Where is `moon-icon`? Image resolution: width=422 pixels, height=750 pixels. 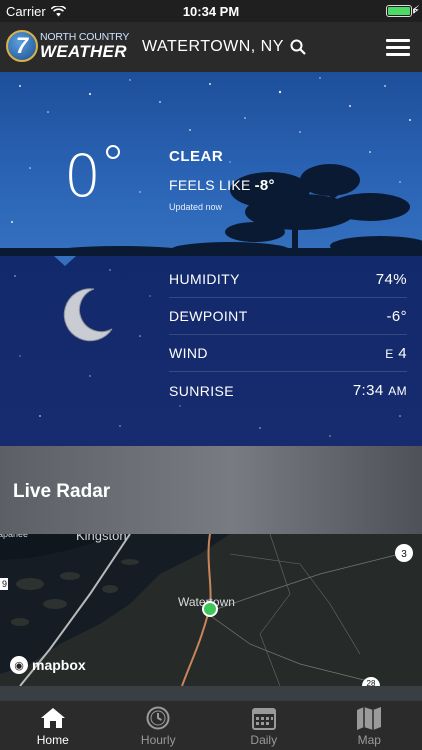
moon-icon is located at coordinates (88, 315).